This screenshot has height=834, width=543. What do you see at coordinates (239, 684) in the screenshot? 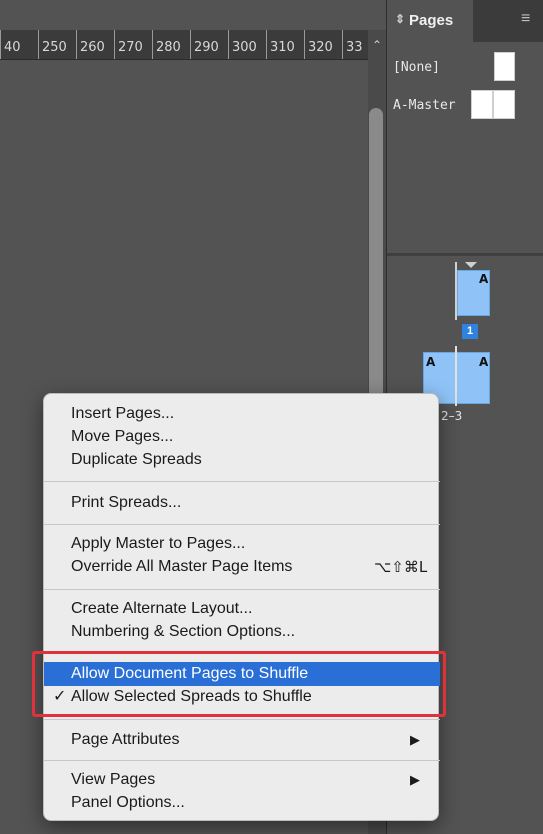
I see `annotation-highlight-box` at bounding box center [239, 684].